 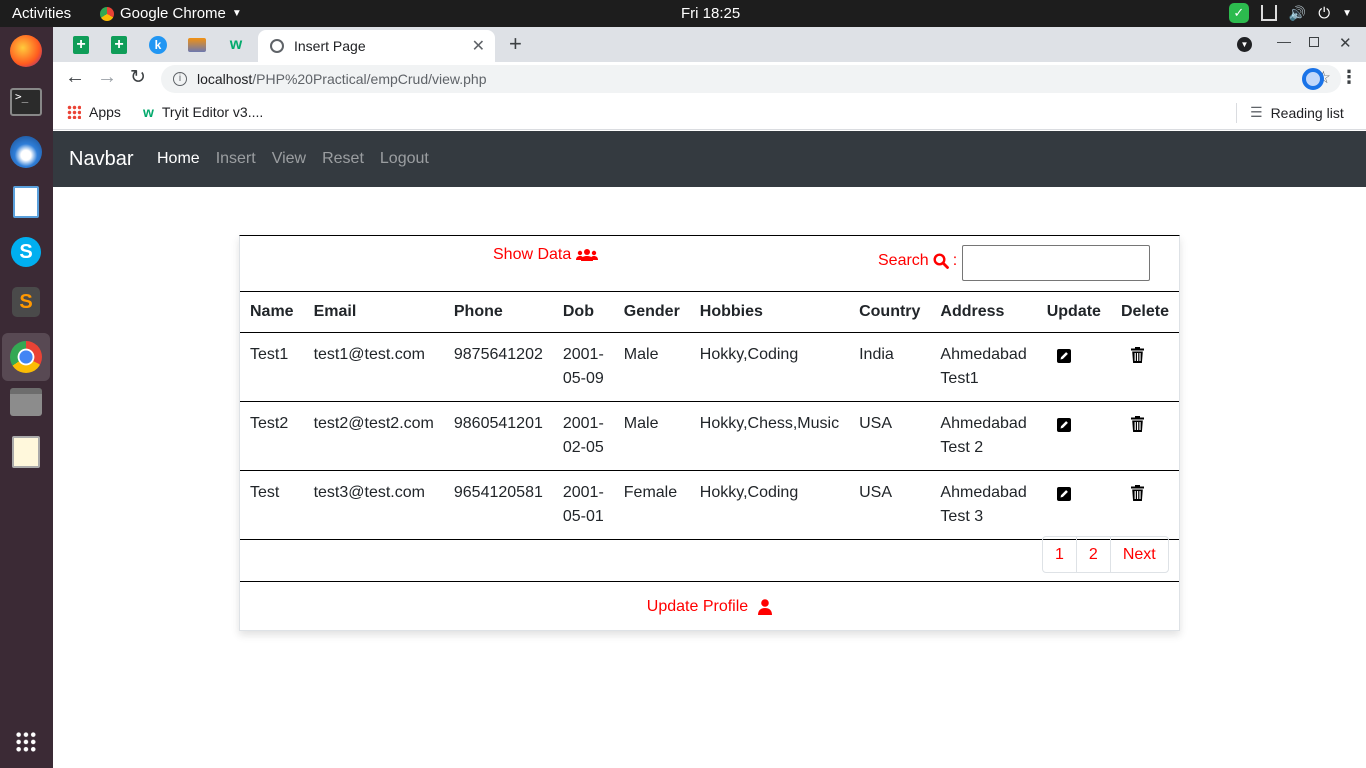 What do you see at coordinates (1313, 79) in the screenshot?
I see `profile-avatar` at bounding box center [1313, 79].